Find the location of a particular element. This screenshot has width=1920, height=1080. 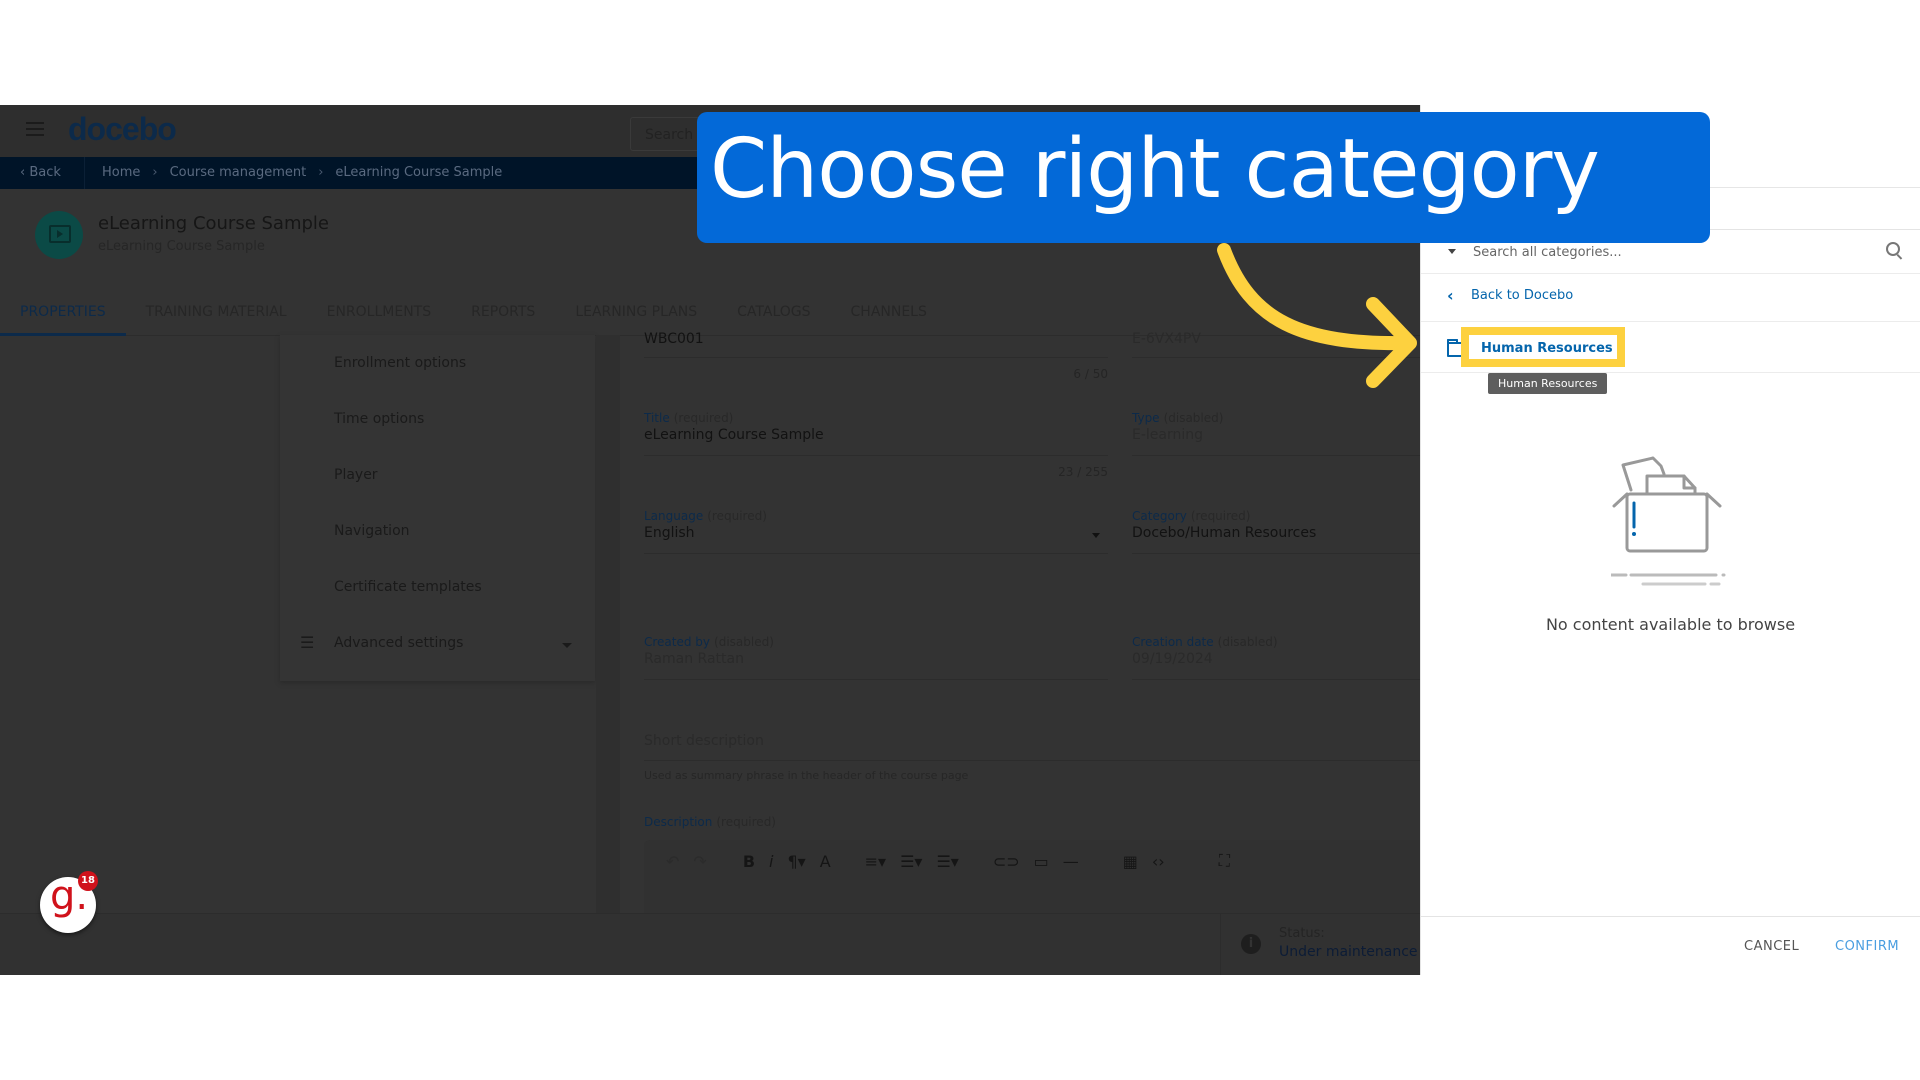

horizontal-rule-icon: — is located at coordinates (1071, 861).